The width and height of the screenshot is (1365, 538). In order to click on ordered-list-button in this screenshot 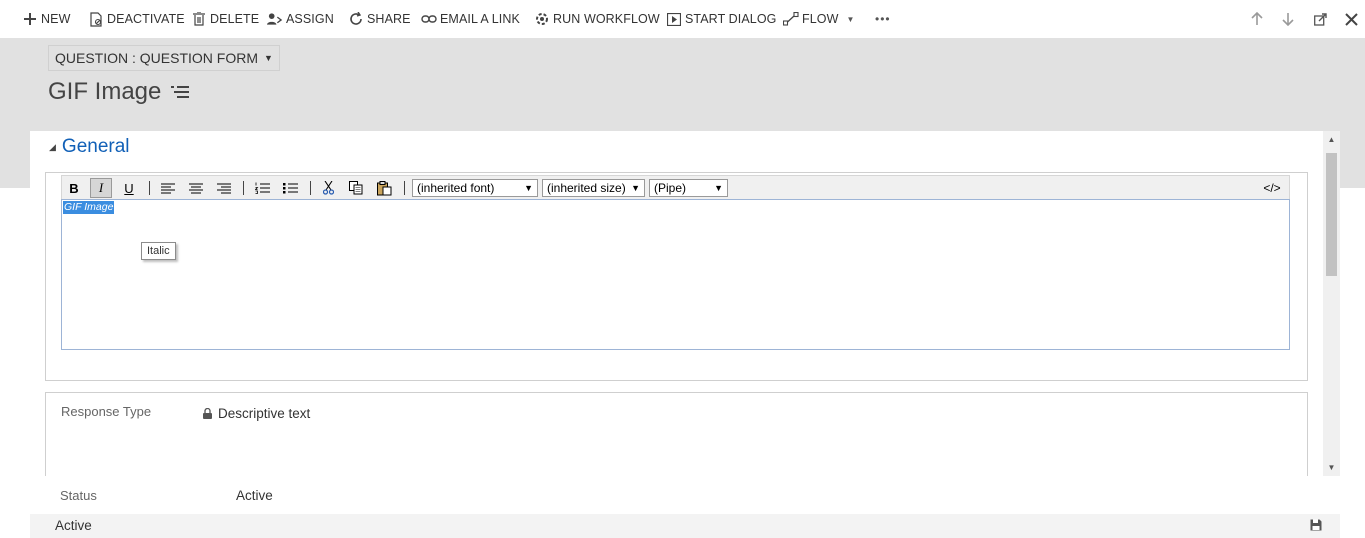, I will do `click(262, 188)`.